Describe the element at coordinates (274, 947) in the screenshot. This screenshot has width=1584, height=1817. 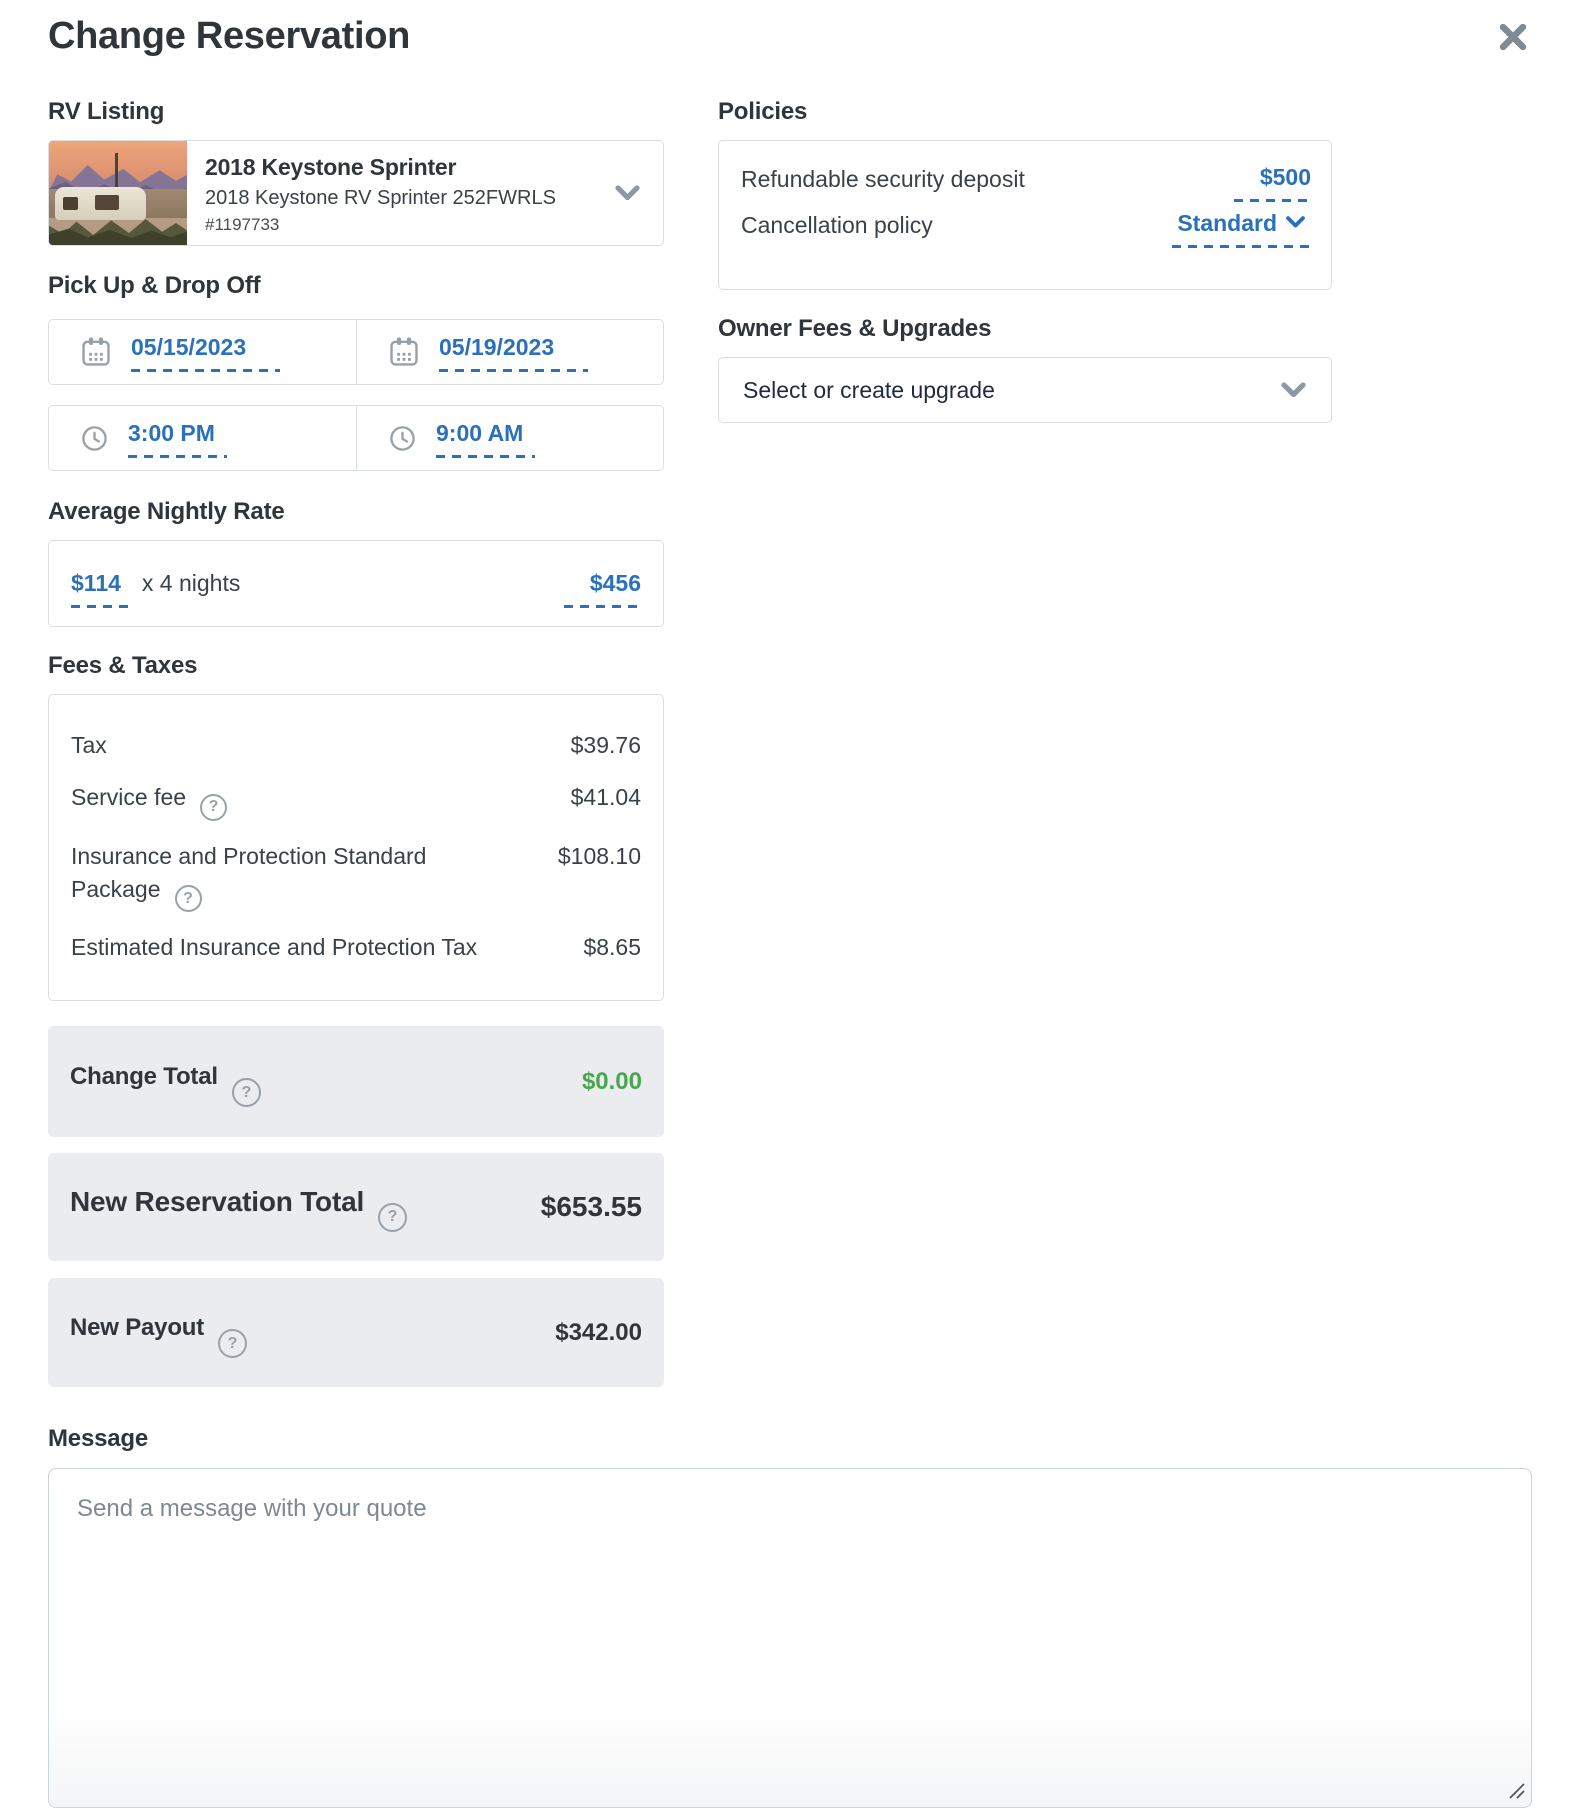
I see `fee-label: Estimated Insurance and Protection Tax` at that location.